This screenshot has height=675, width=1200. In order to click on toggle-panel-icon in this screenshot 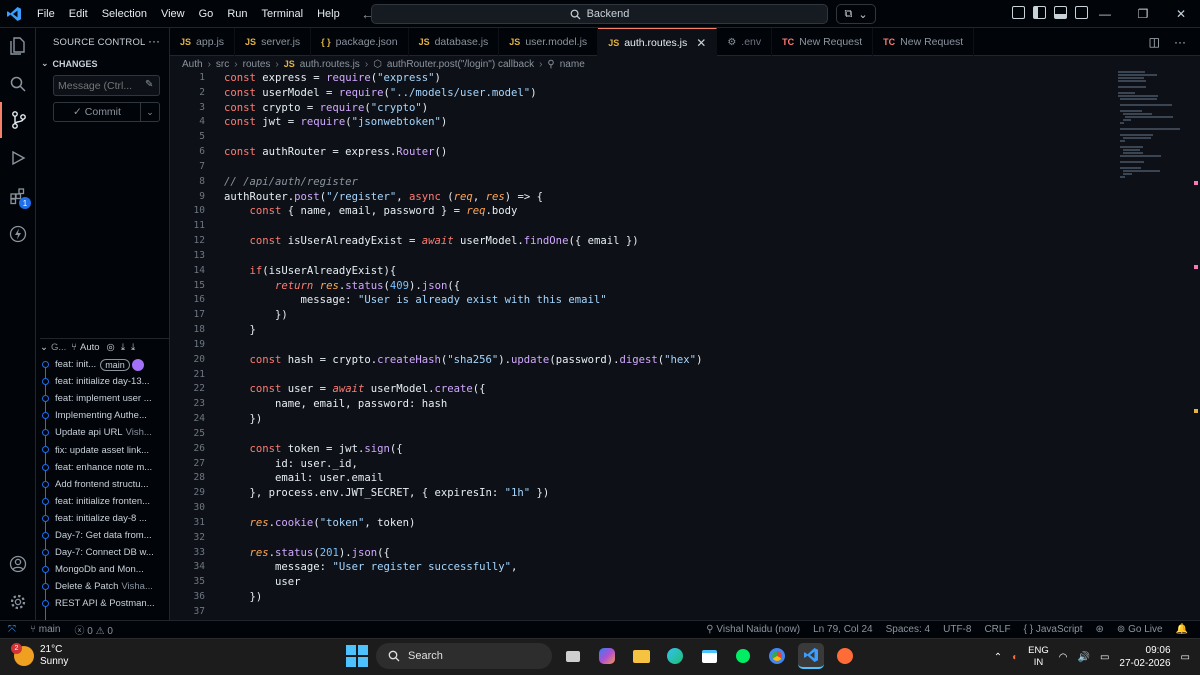, I will do `click(1060, 12)`.